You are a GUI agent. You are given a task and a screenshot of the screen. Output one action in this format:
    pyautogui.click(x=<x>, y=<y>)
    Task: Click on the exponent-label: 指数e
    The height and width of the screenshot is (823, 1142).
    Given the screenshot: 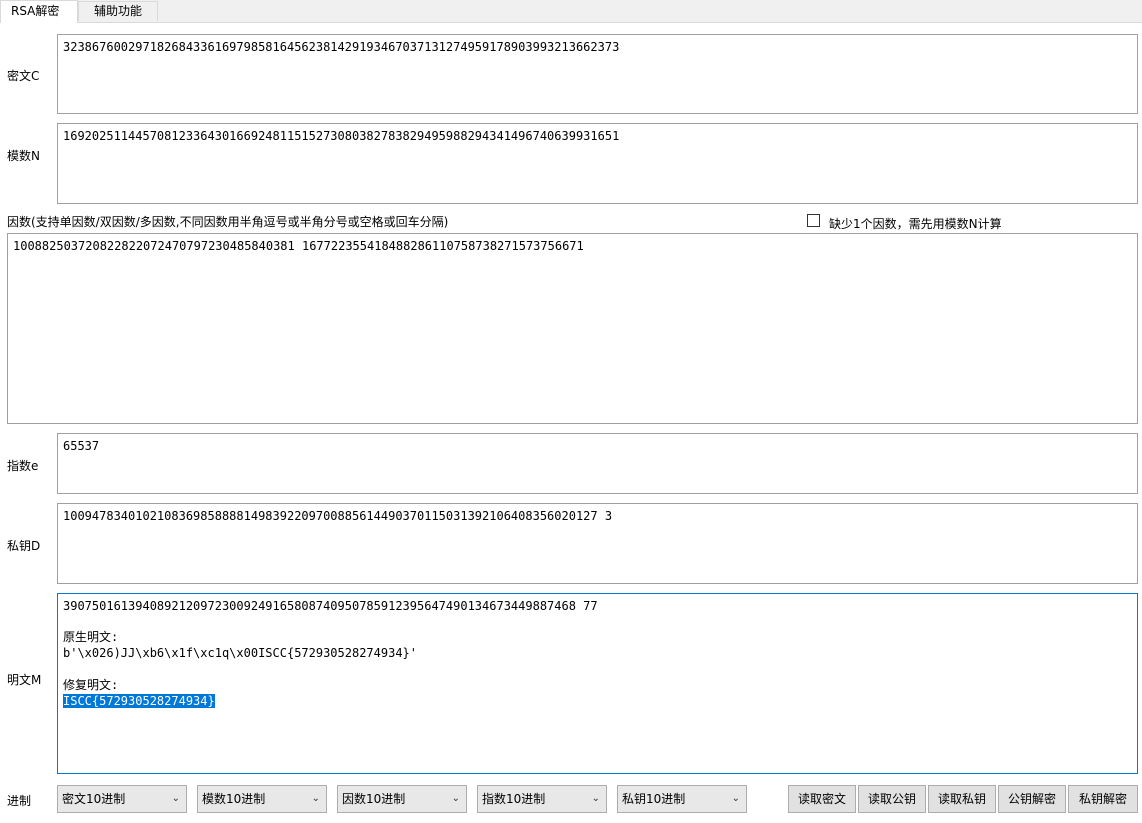 What is the action you would take?
    pyautogui.click(x=23, y=466)
    